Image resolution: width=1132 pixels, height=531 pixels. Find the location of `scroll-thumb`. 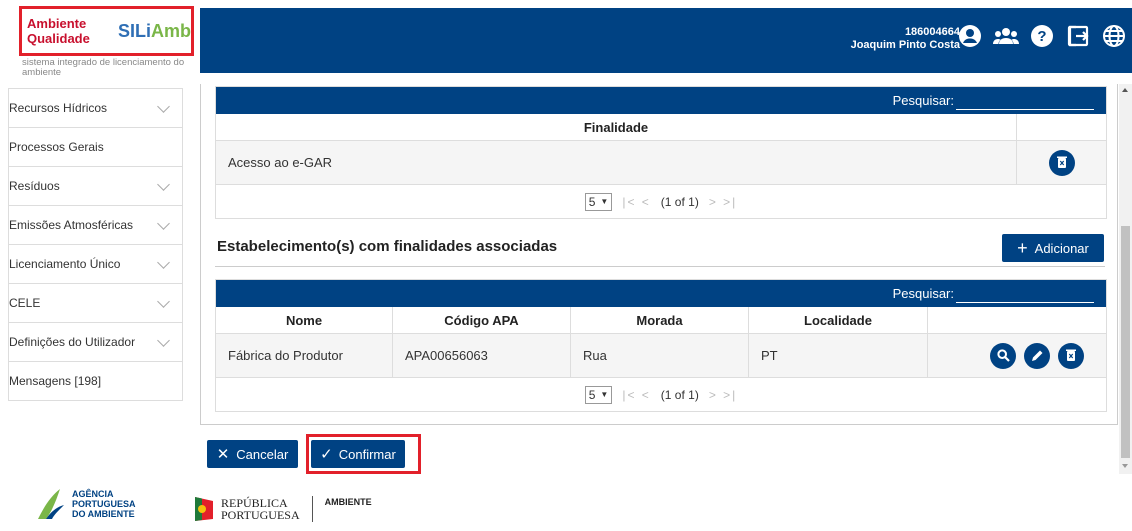

scroll-thumb is located at coordinates (1125, 342).